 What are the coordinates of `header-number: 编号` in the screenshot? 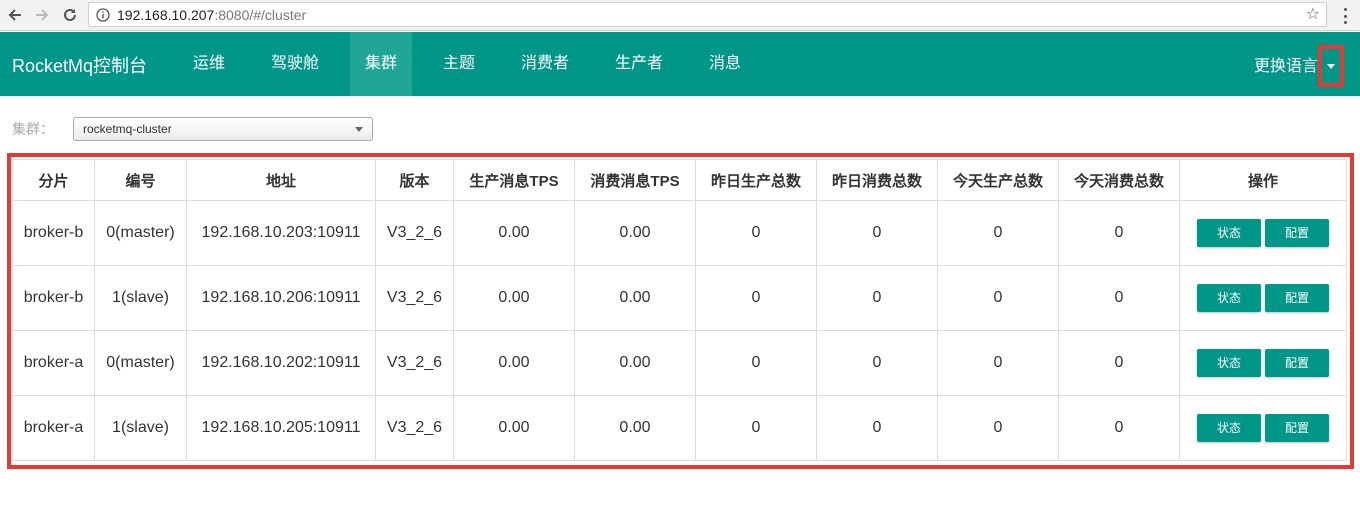 It's located at (140, 180).